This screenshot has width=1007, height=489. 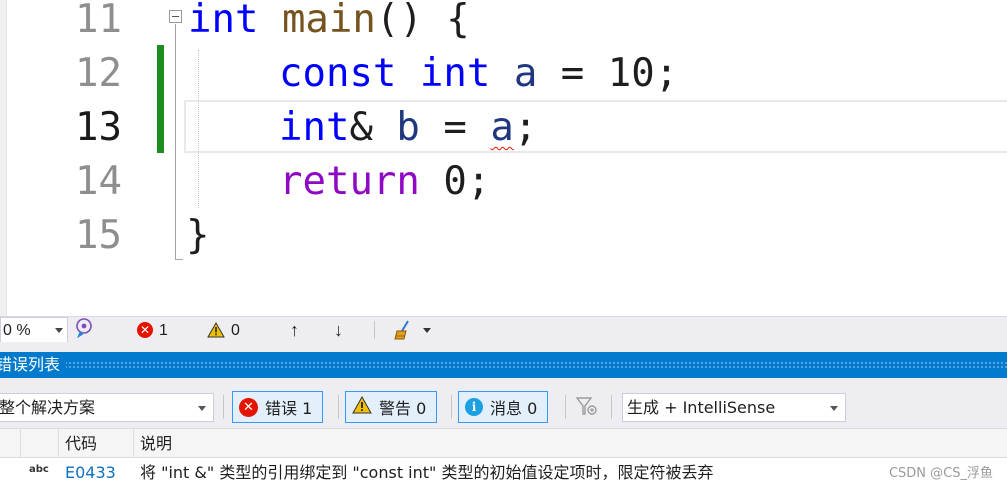 I want to click on scope-combo: 整个解决方案, so click(x=107, y=407).